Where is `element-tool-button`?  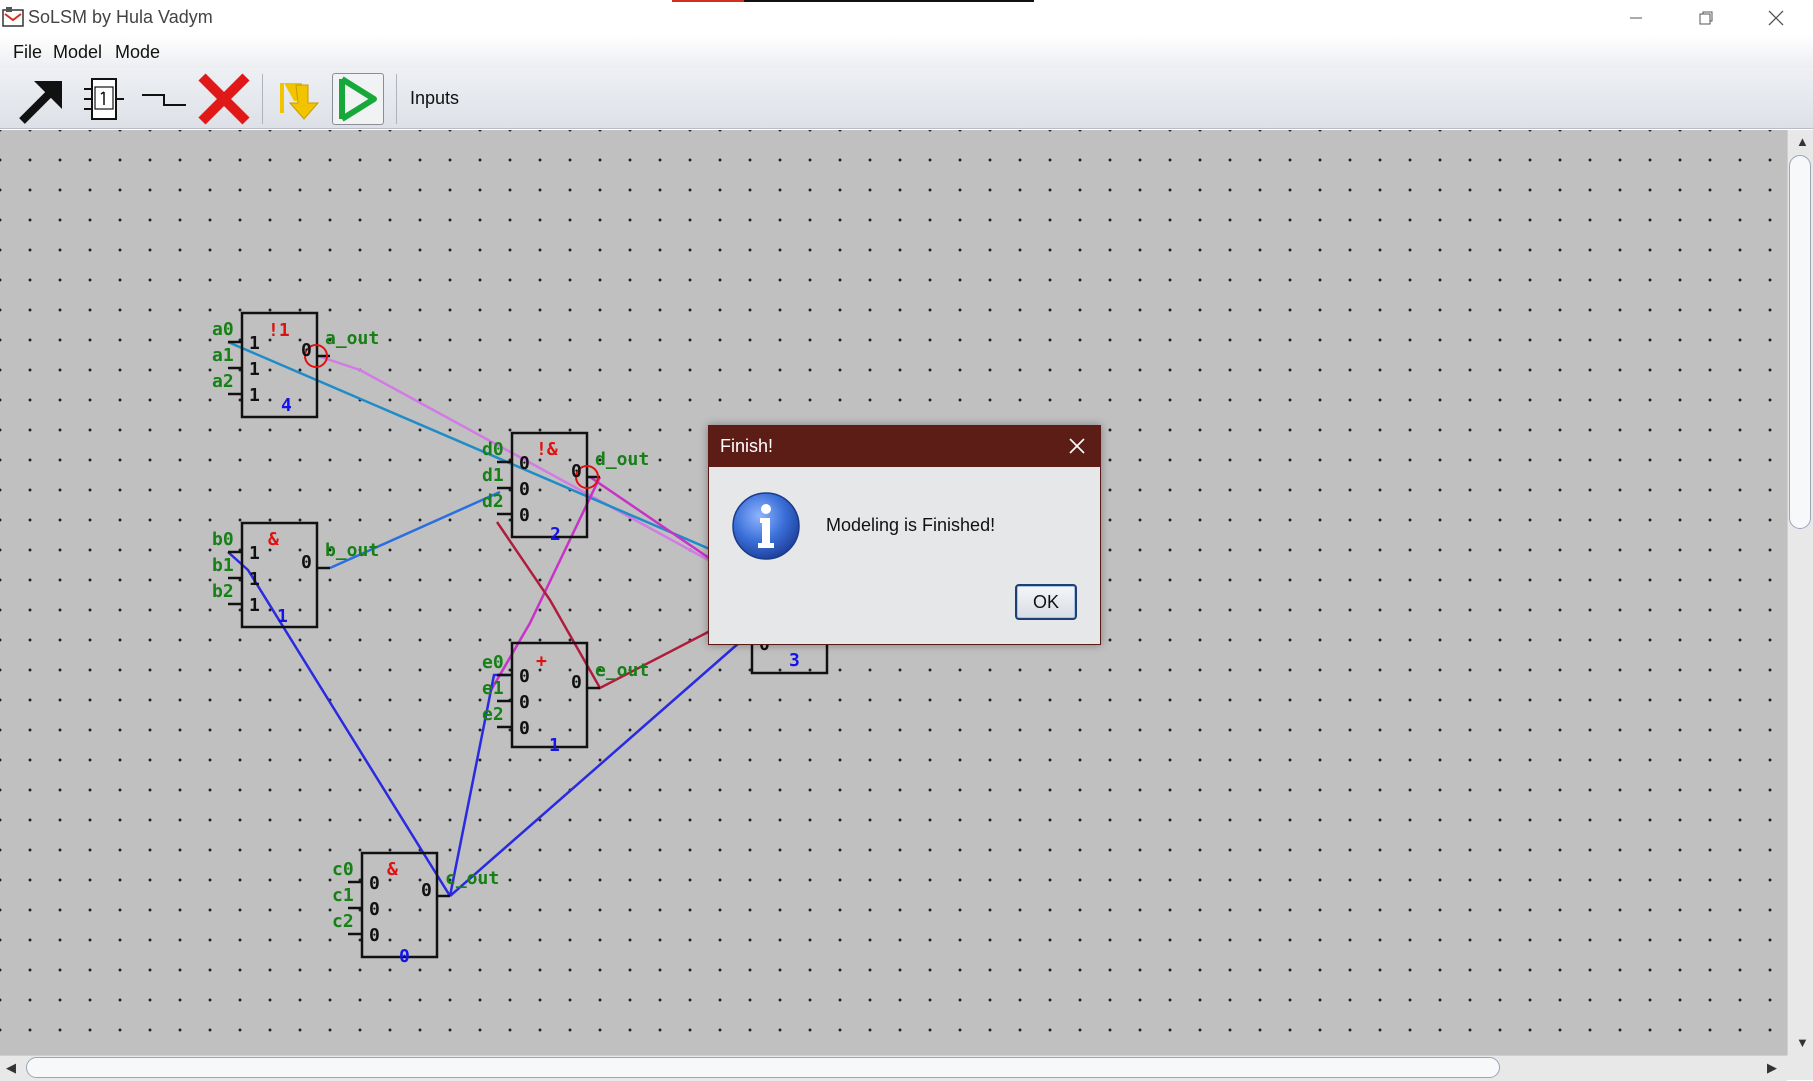
element-tool-button is located at coordinates (104, 99).